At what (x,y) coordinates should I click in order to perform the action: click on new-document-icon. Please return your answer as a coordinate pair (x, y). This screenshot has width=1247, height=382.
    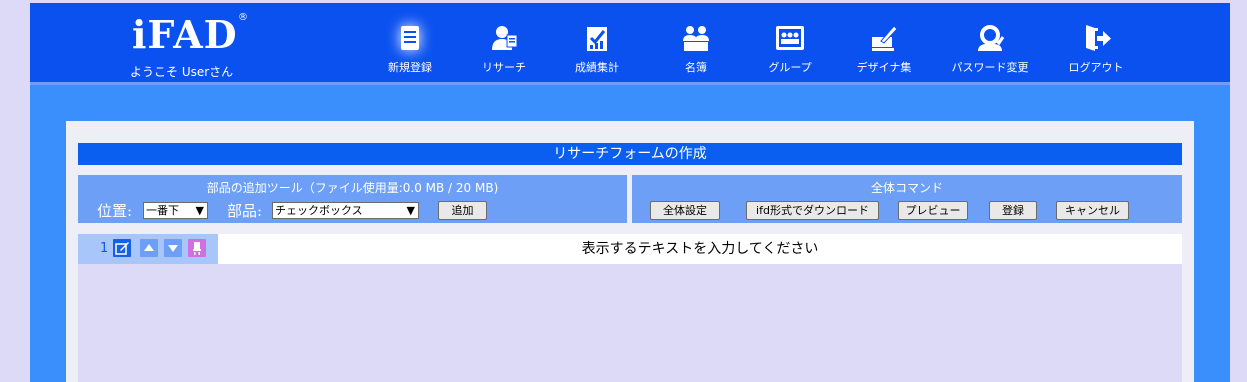
    Looking at the image, I should click on (410, 38).